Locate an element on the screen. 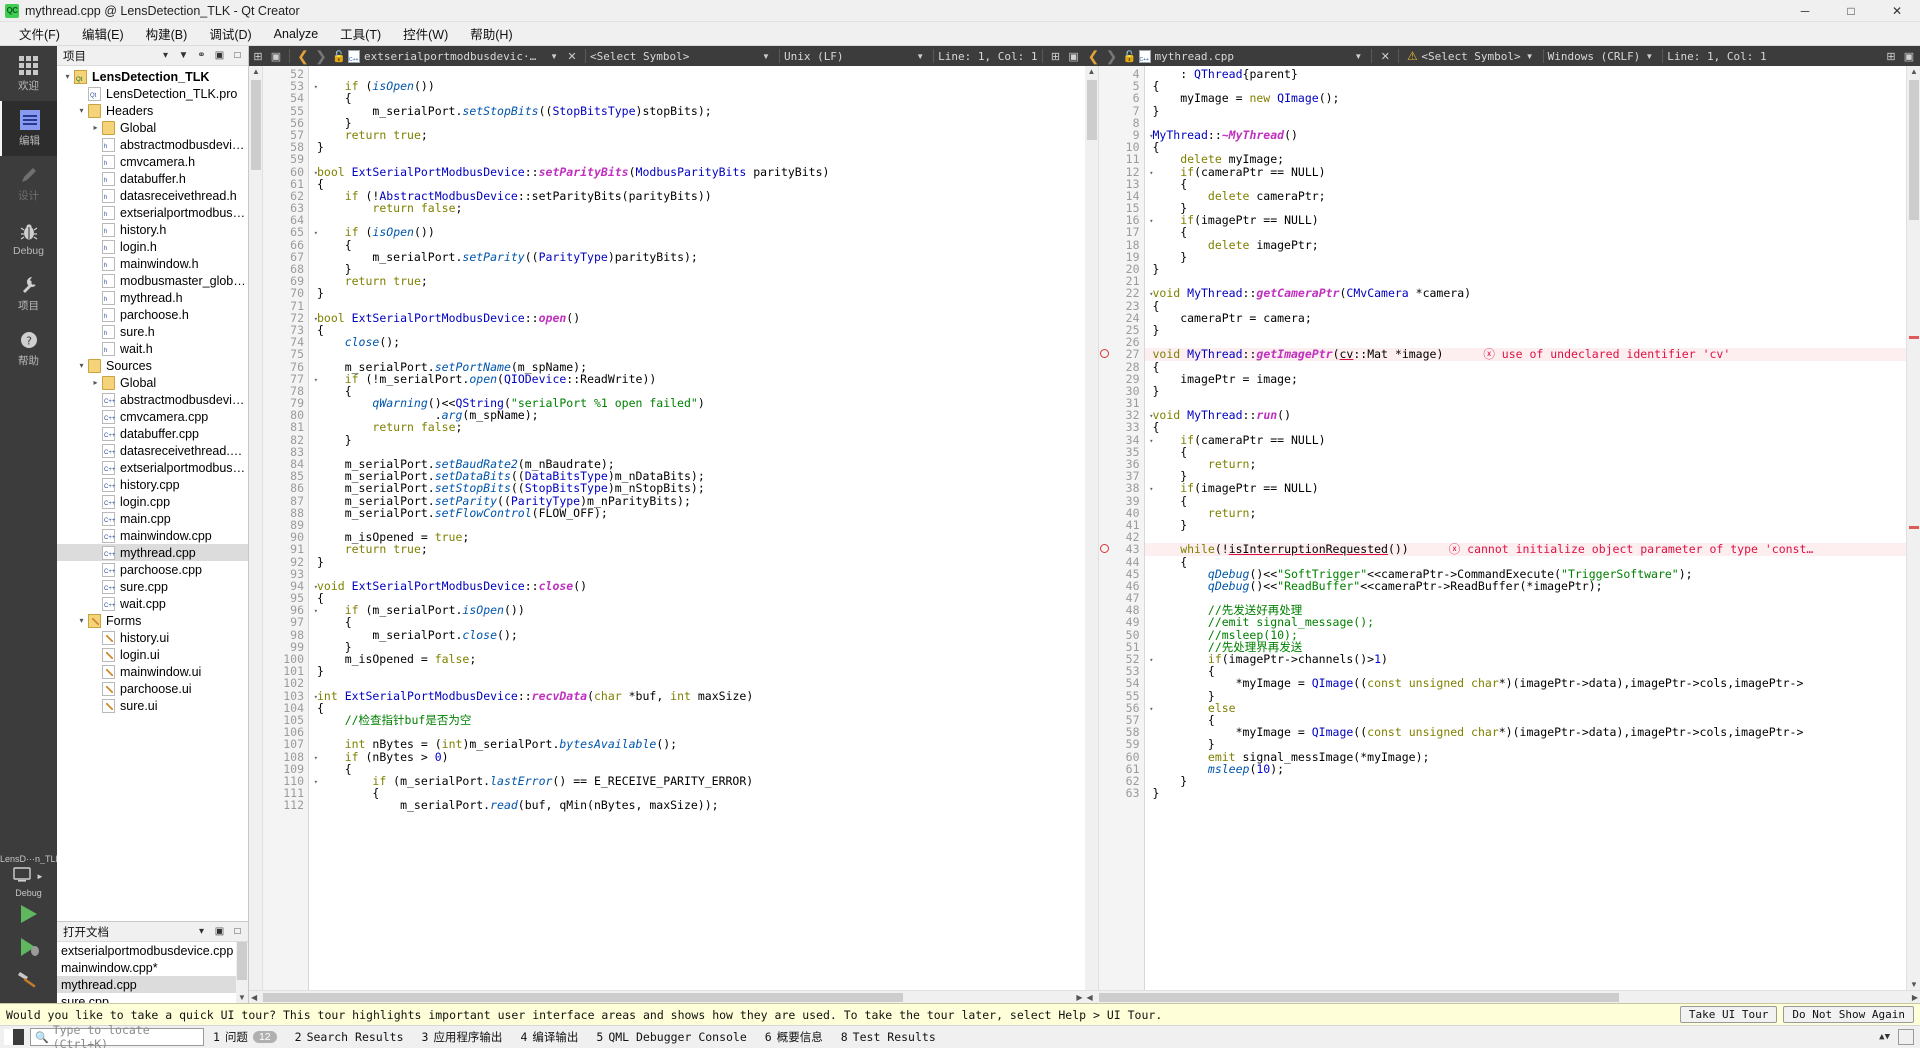 This screenshot has width=1920, height=1048. tree-item-history-ui: history.ui is located at coordinates (152, 637).